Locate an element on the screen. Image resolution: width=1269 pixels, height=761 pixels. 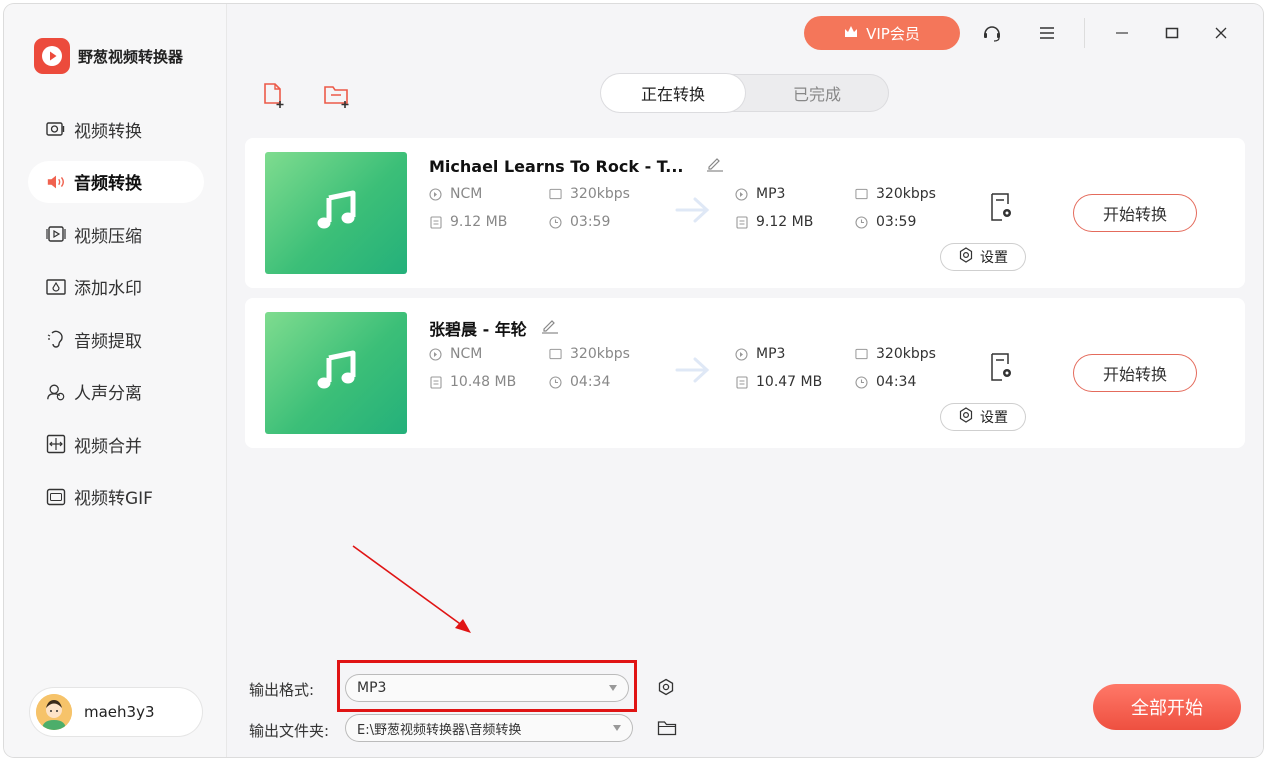
sidebar-item-audio-convert: 音频转换 is located at coordinates (116, 181).